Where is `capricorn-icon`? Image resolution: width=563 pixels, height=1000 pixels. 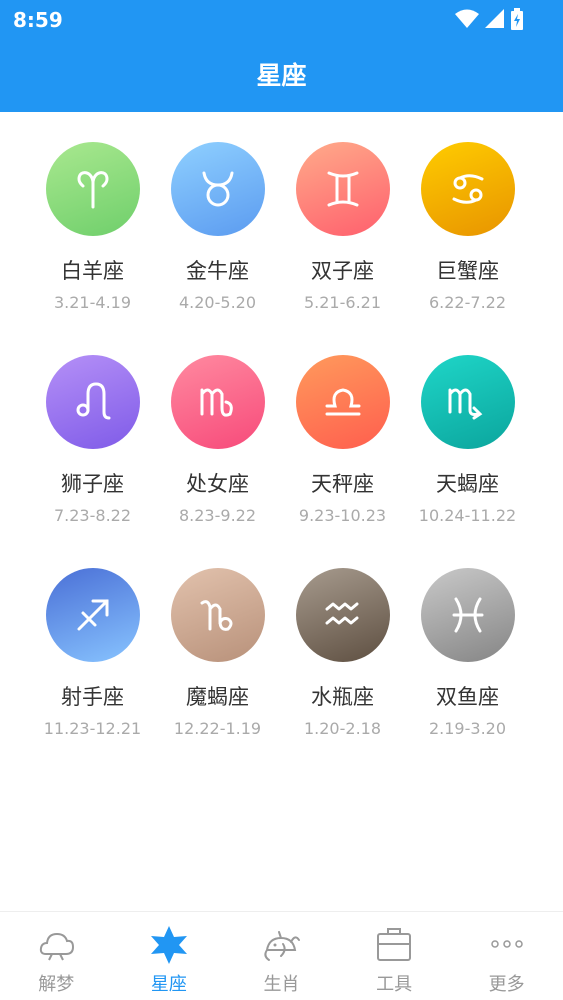 capricorn-icon is located at coordinates (216, 615).